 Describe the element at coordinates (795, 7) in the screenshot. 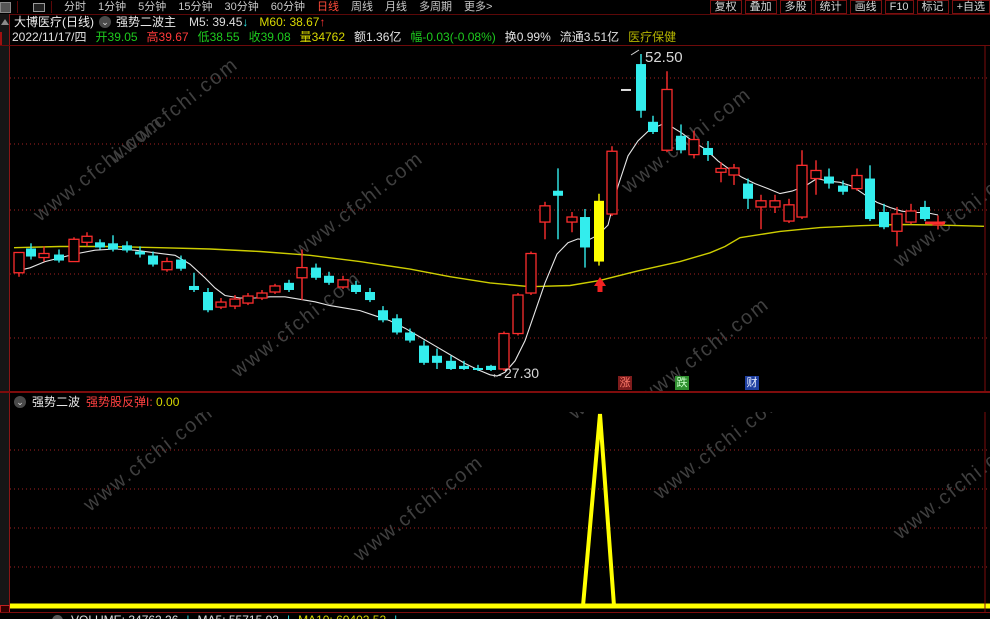

I see `toolbar-button-多股: 多股` at that location.